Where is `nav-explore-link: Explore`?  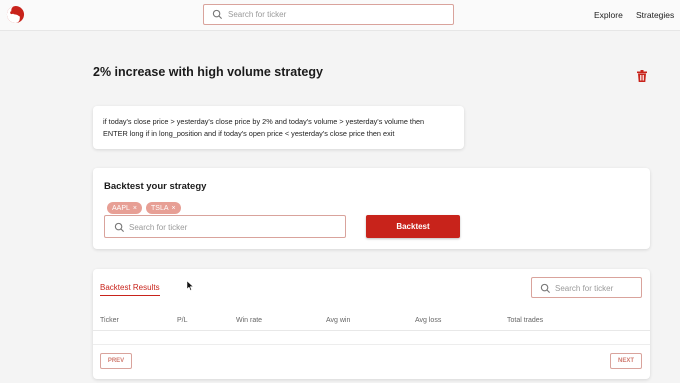
nav-explore-link: Explore is located at coordinates (608, 15).